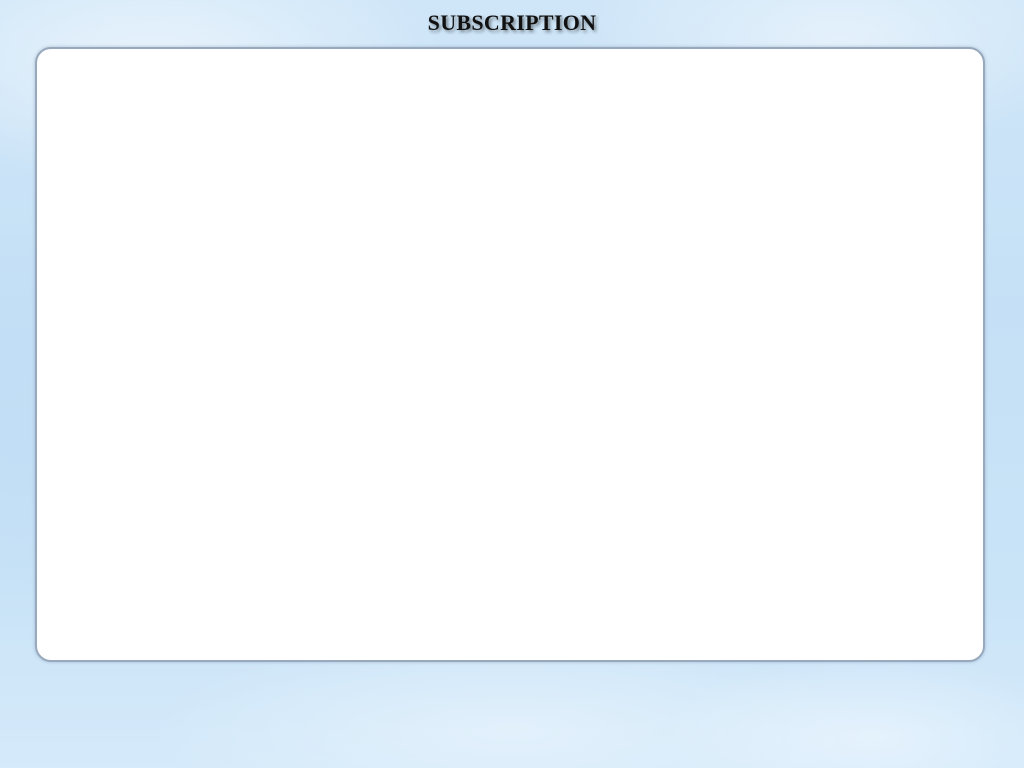  What do you see at coordinates (512, 22) in the screenshot?
I see `screen-title: SUBSCRIPTION` at bounding box center [512, 22].